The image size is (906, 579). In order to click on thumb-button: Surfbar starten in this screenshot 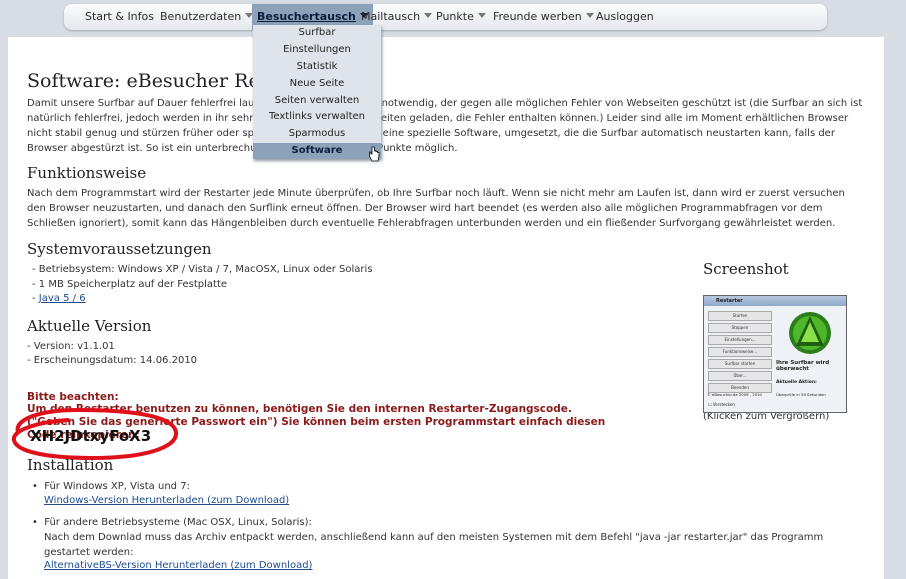, I will do `click(740, 364)`.